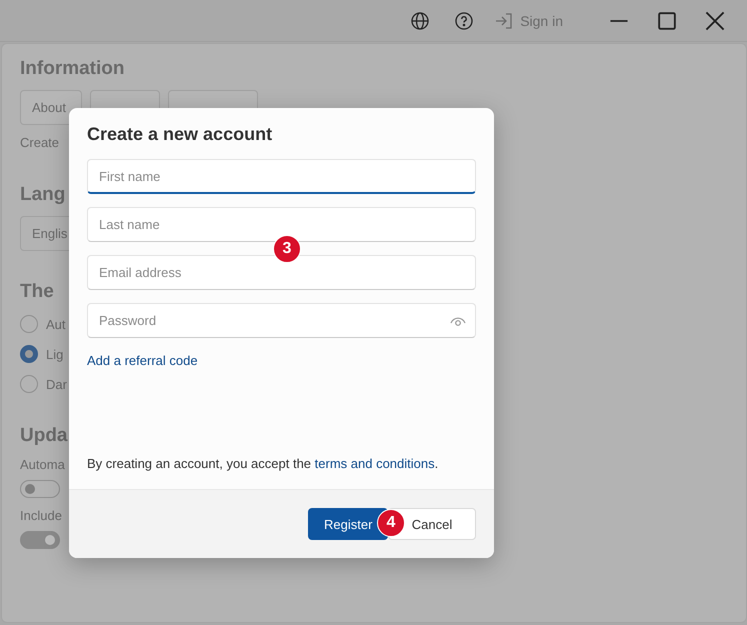  What do you see at coordinates (43, 195) in the screenshot?
I see `section-heading: Lang` at bounding box center [43, 195].